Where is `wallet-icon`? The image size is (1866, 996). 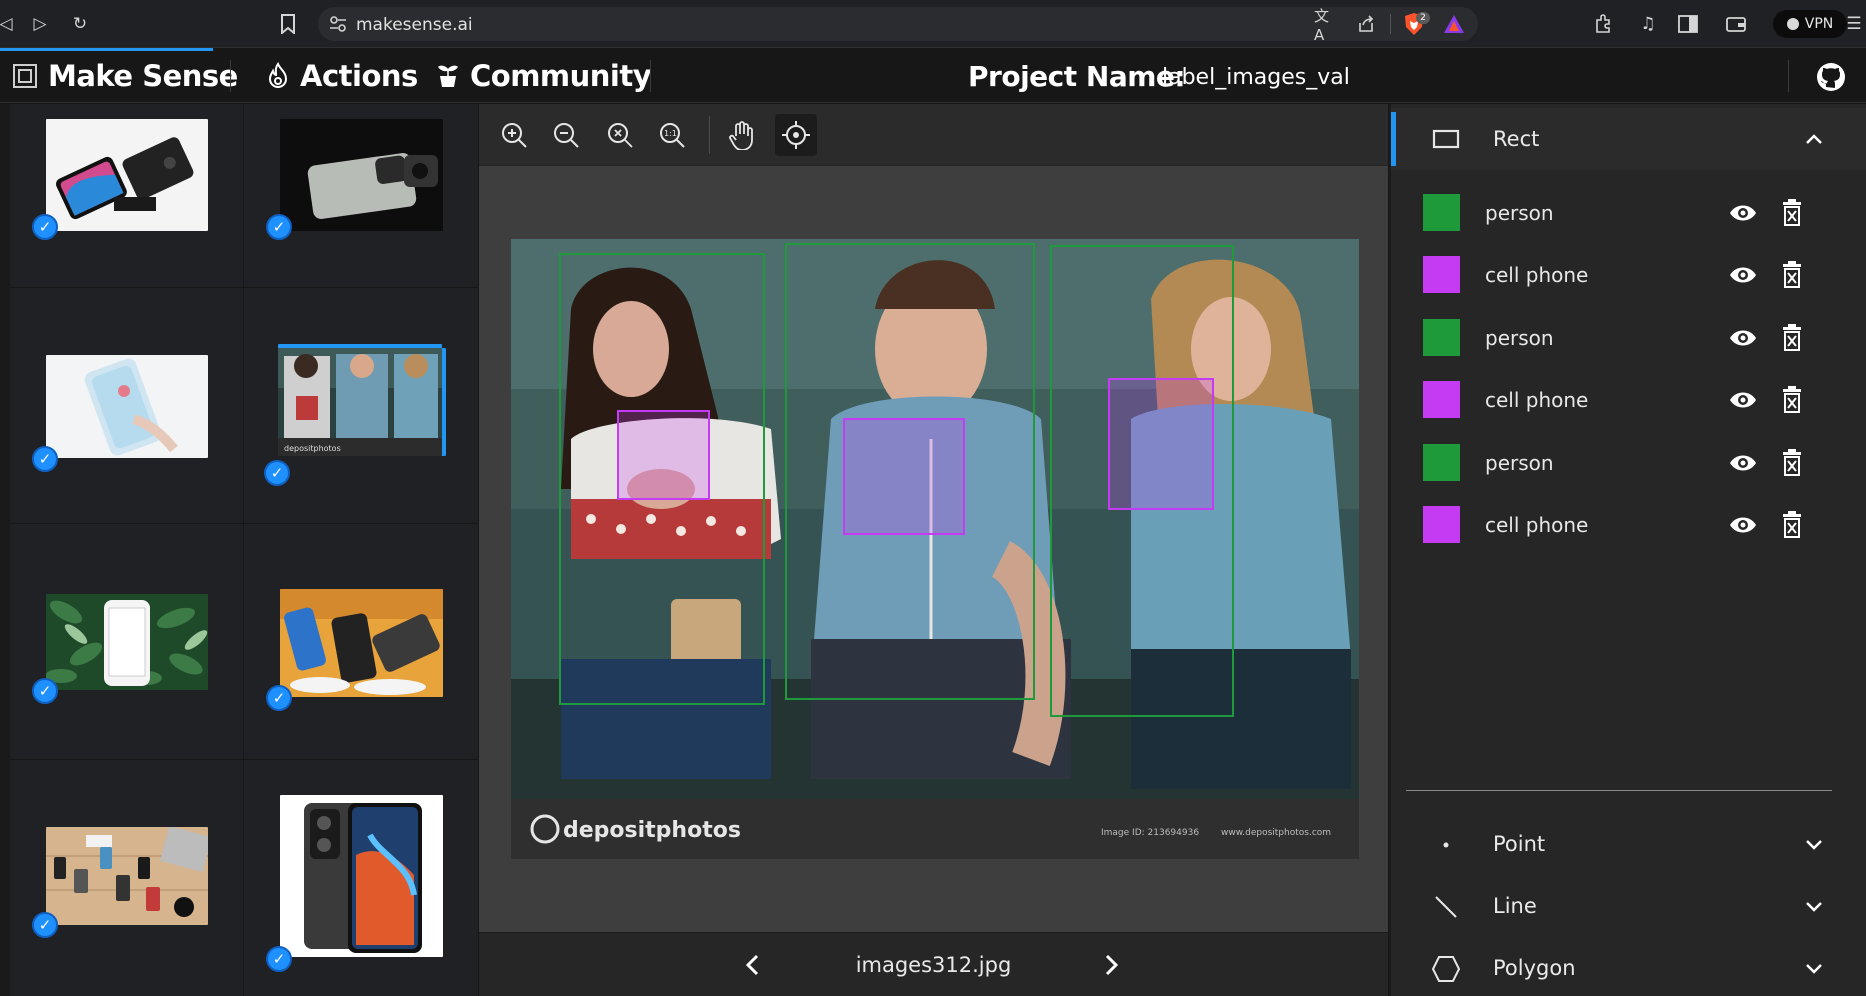
wallet-icon is located at coordinates (1736, 24).